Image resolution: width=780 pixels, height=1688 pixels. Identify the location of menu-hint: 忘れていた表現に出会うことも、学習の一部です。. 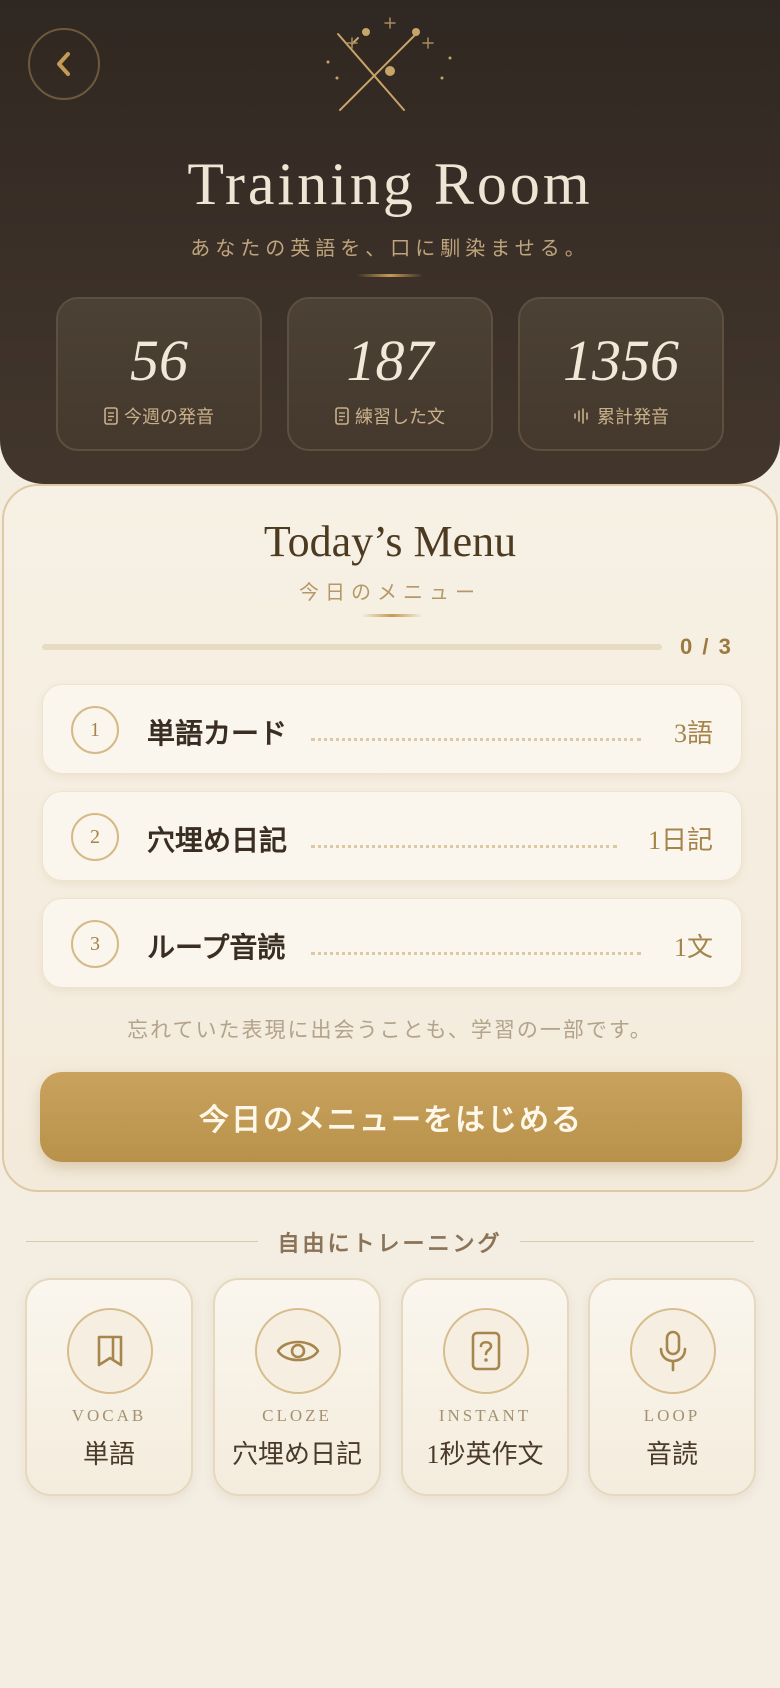
(390, 1030).